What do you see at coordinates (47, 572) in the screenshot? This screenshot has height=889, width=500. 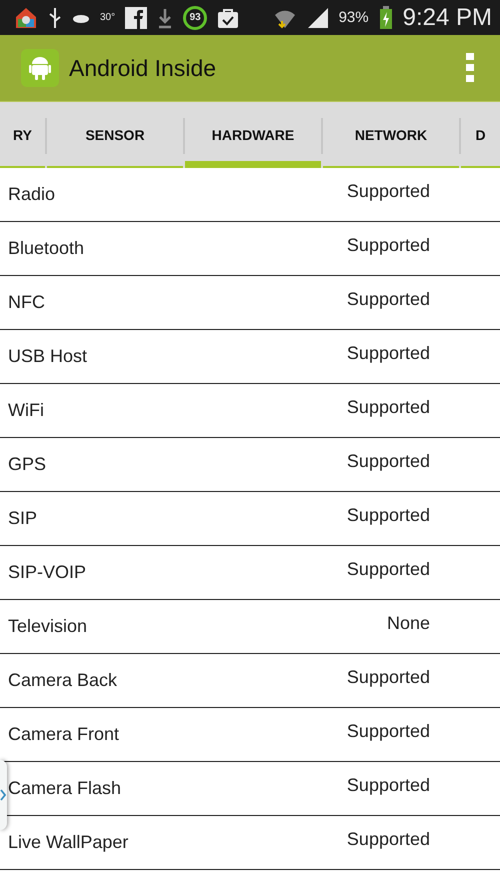 I see `feature-name: SIP-VOIP` at bounding box center [47, 572].